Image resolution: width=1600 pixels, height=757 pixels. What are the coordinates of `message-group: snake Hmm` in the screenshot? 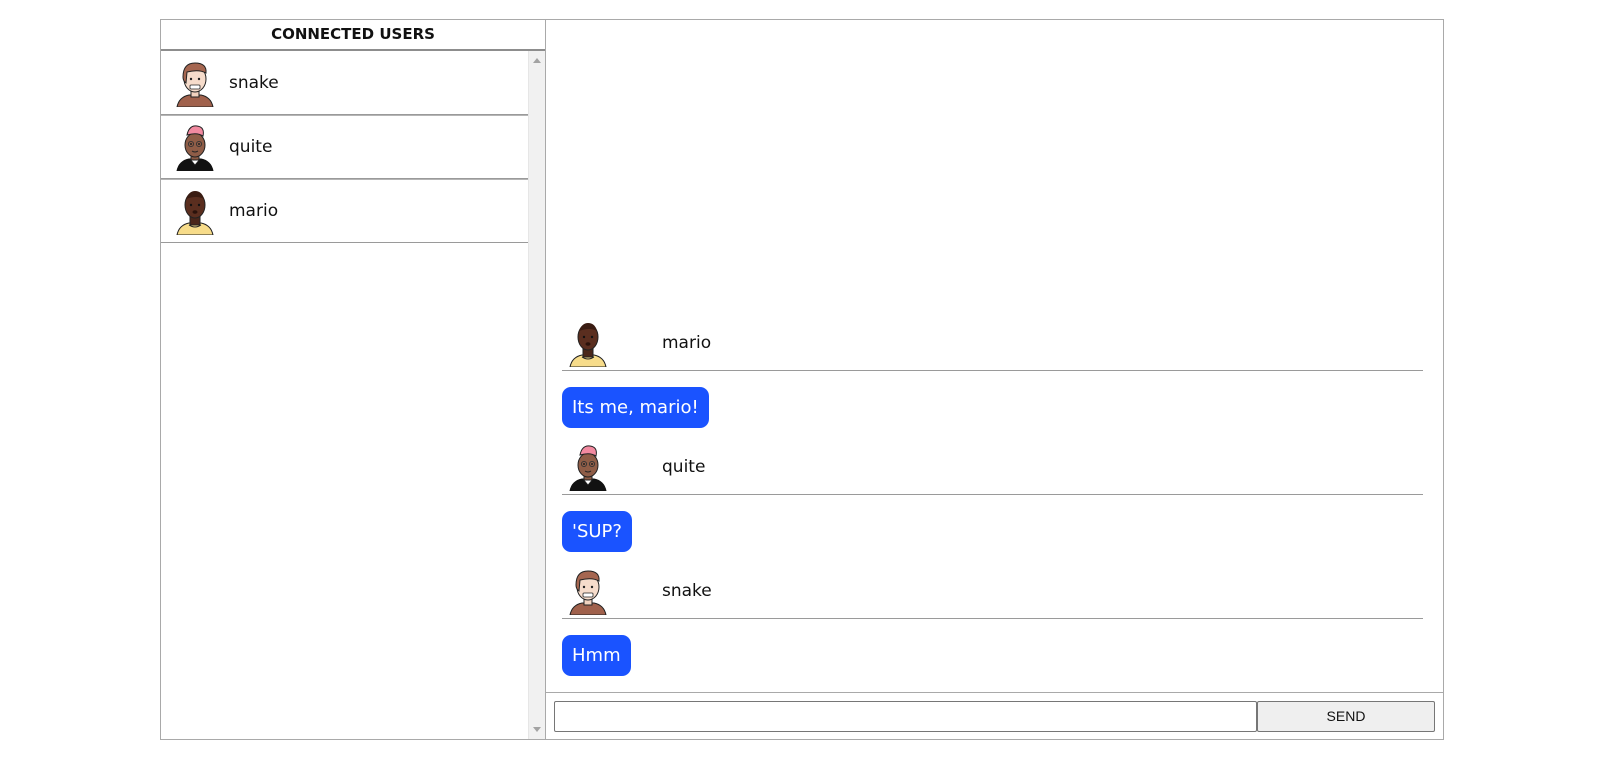 It's located at (992, 620).